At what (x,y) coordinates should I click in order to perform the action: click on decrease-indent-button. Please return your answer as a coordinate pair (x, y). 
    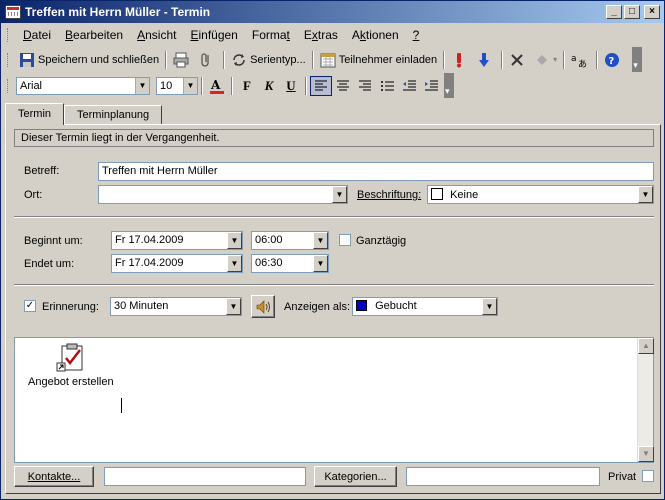
    Looking at the image, I should click on (409, 86).